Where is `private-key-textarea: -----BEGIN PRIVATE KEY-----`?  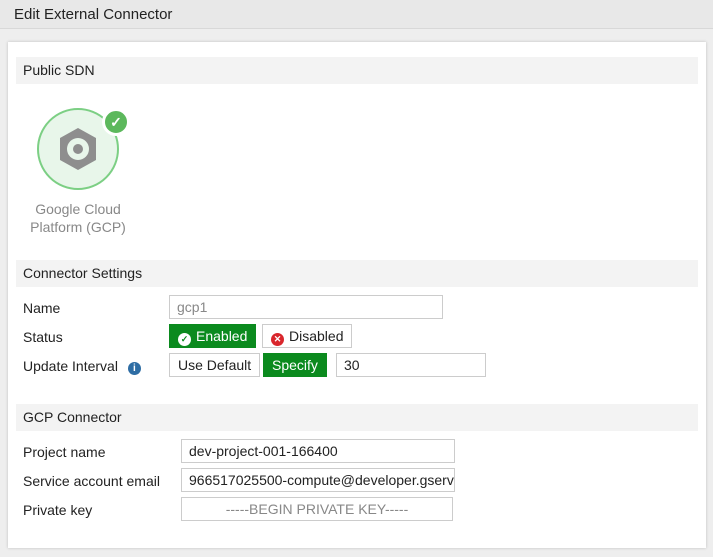
private-key-textarea: -----BEGIN PRIVATE KEY----- is located at coordinates (317, 509).